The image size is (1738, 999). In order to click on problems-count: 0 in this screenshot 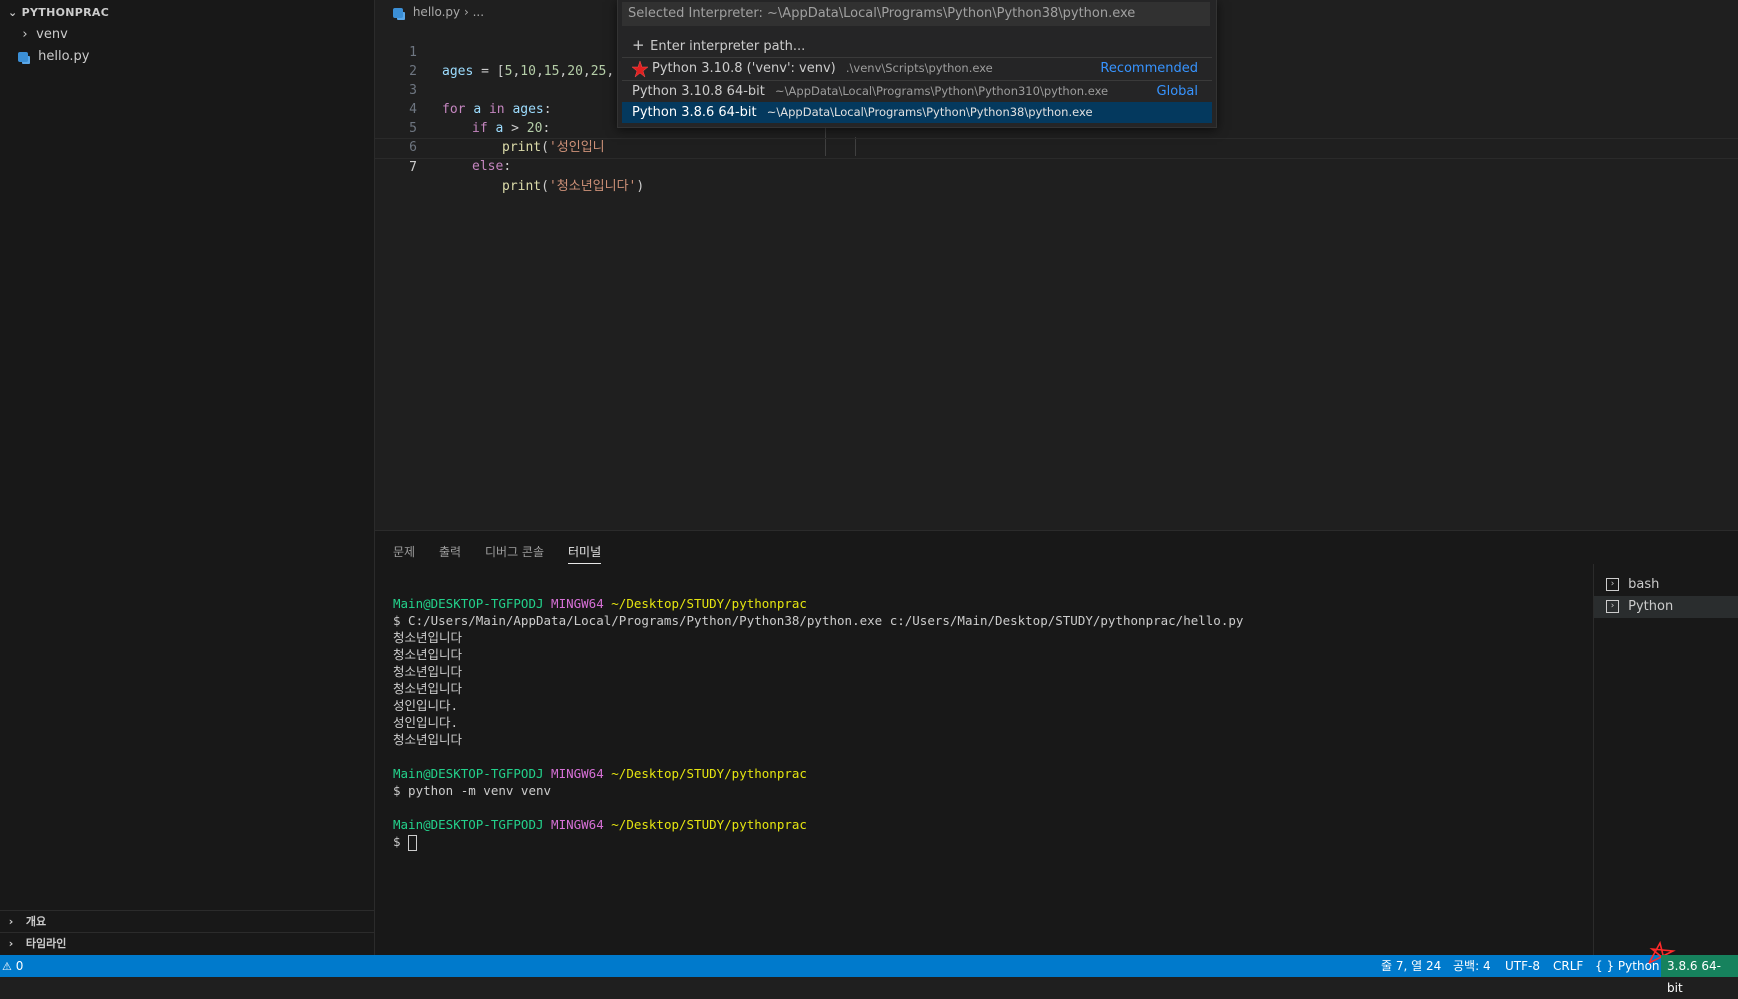, I will do `click(19, 966)`.